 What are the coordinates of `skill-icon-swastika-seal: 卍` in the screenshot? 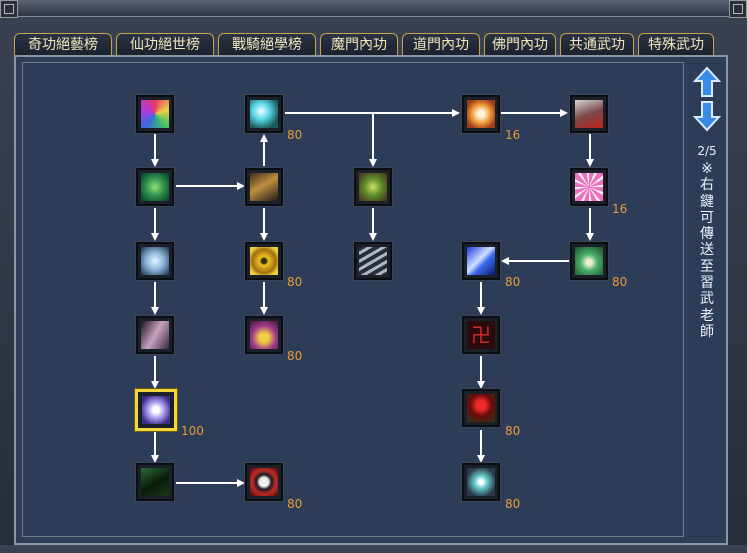 It's located at (481, 335).